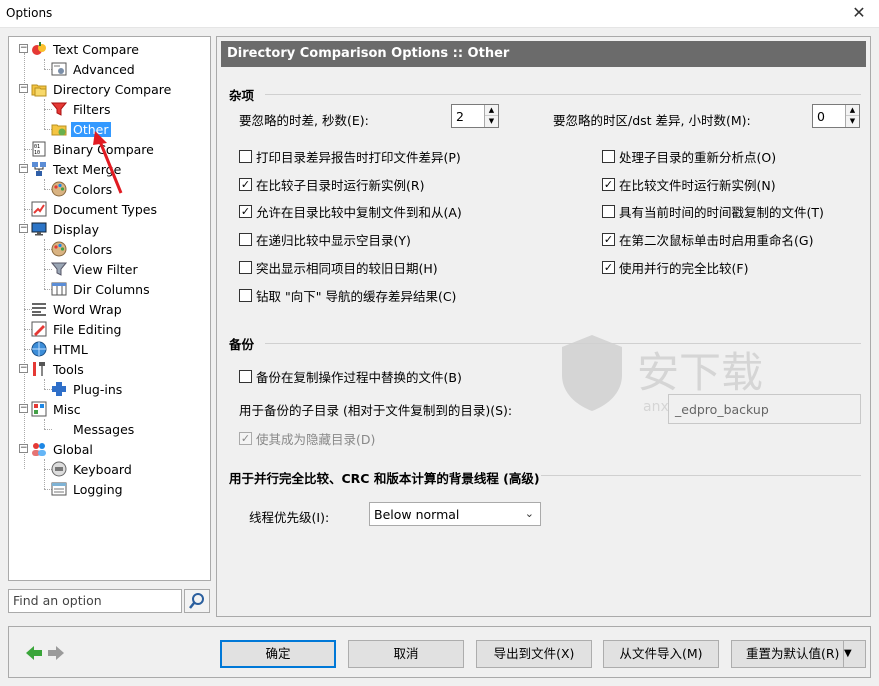  I want to click on tree-item-document-types: Document Types, so click(95, 209).